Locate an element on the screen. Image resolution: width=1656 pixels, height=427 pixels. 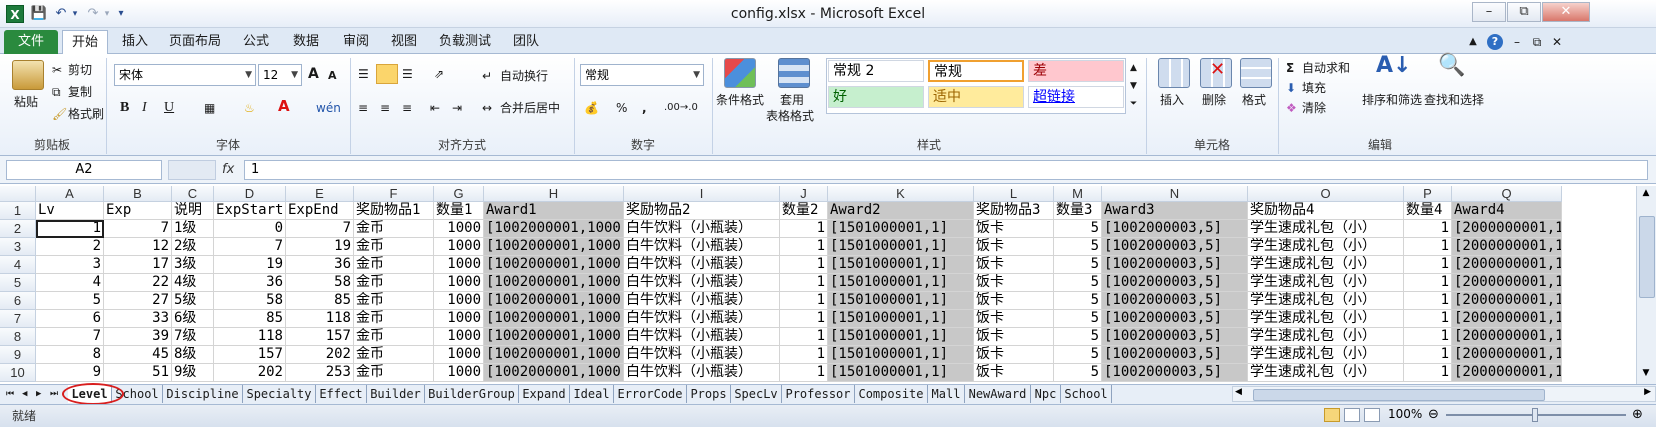
borders-icon: ▦ is located at coordinates (209, 108).